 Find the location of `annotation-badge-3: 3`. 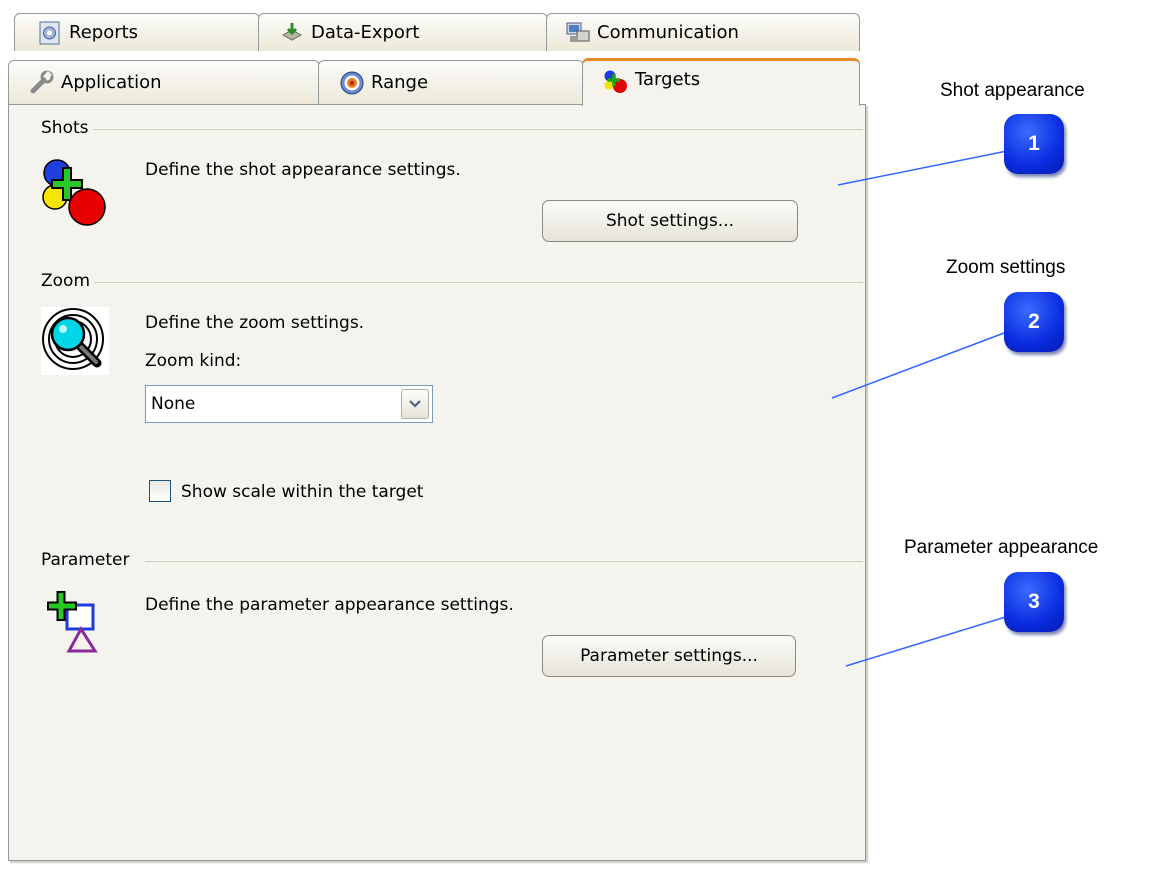

annotation-badge-3: 3 is located at coordinates (1034, 602).